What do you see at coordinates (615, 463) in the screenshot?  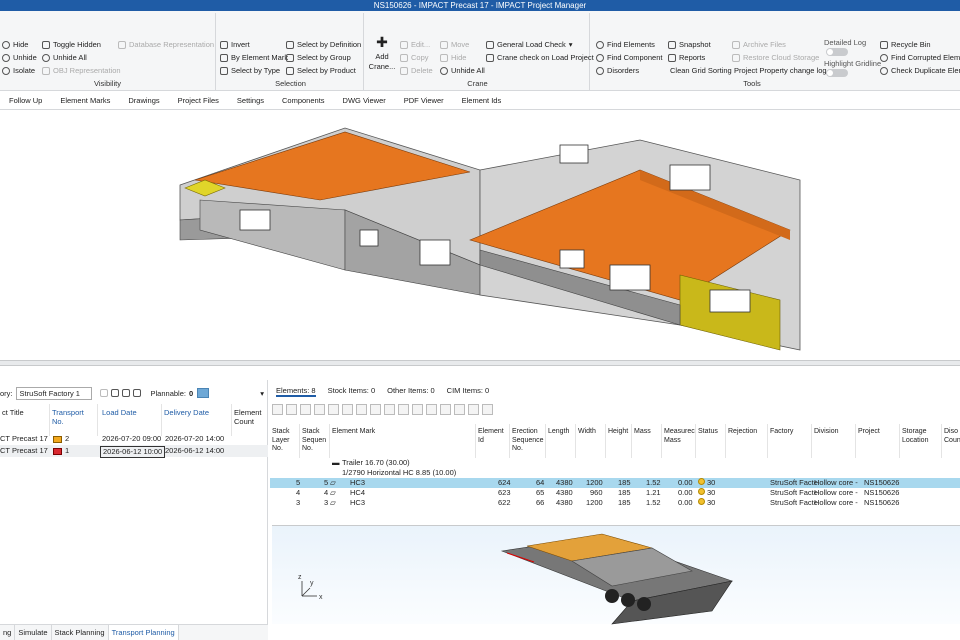 I see `group-row-trailer: ▬ Trailer 16.70 (30.00)` at bounding box center [615, 463].